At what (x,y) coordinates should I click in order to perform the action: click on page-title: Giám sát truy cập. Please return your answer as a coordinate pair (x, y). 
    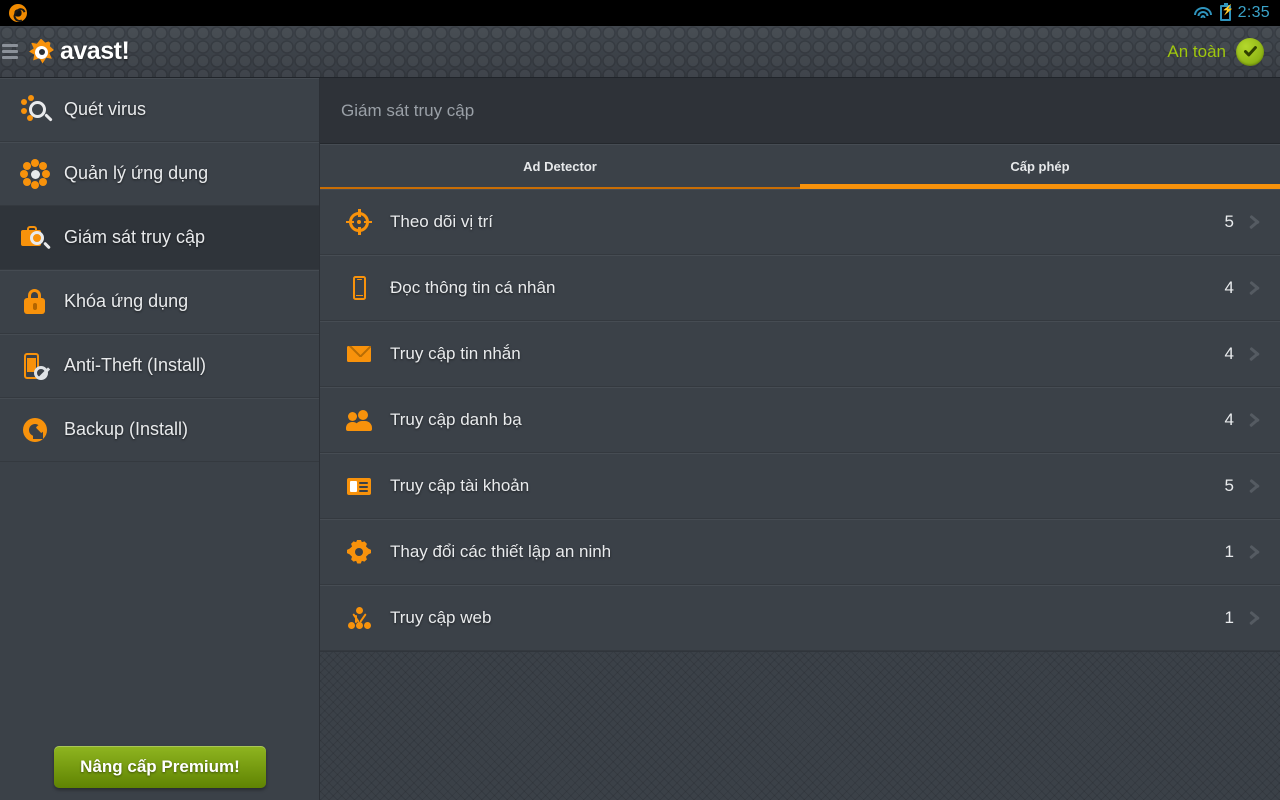
    Looking at the image, I should click on (408, 110).